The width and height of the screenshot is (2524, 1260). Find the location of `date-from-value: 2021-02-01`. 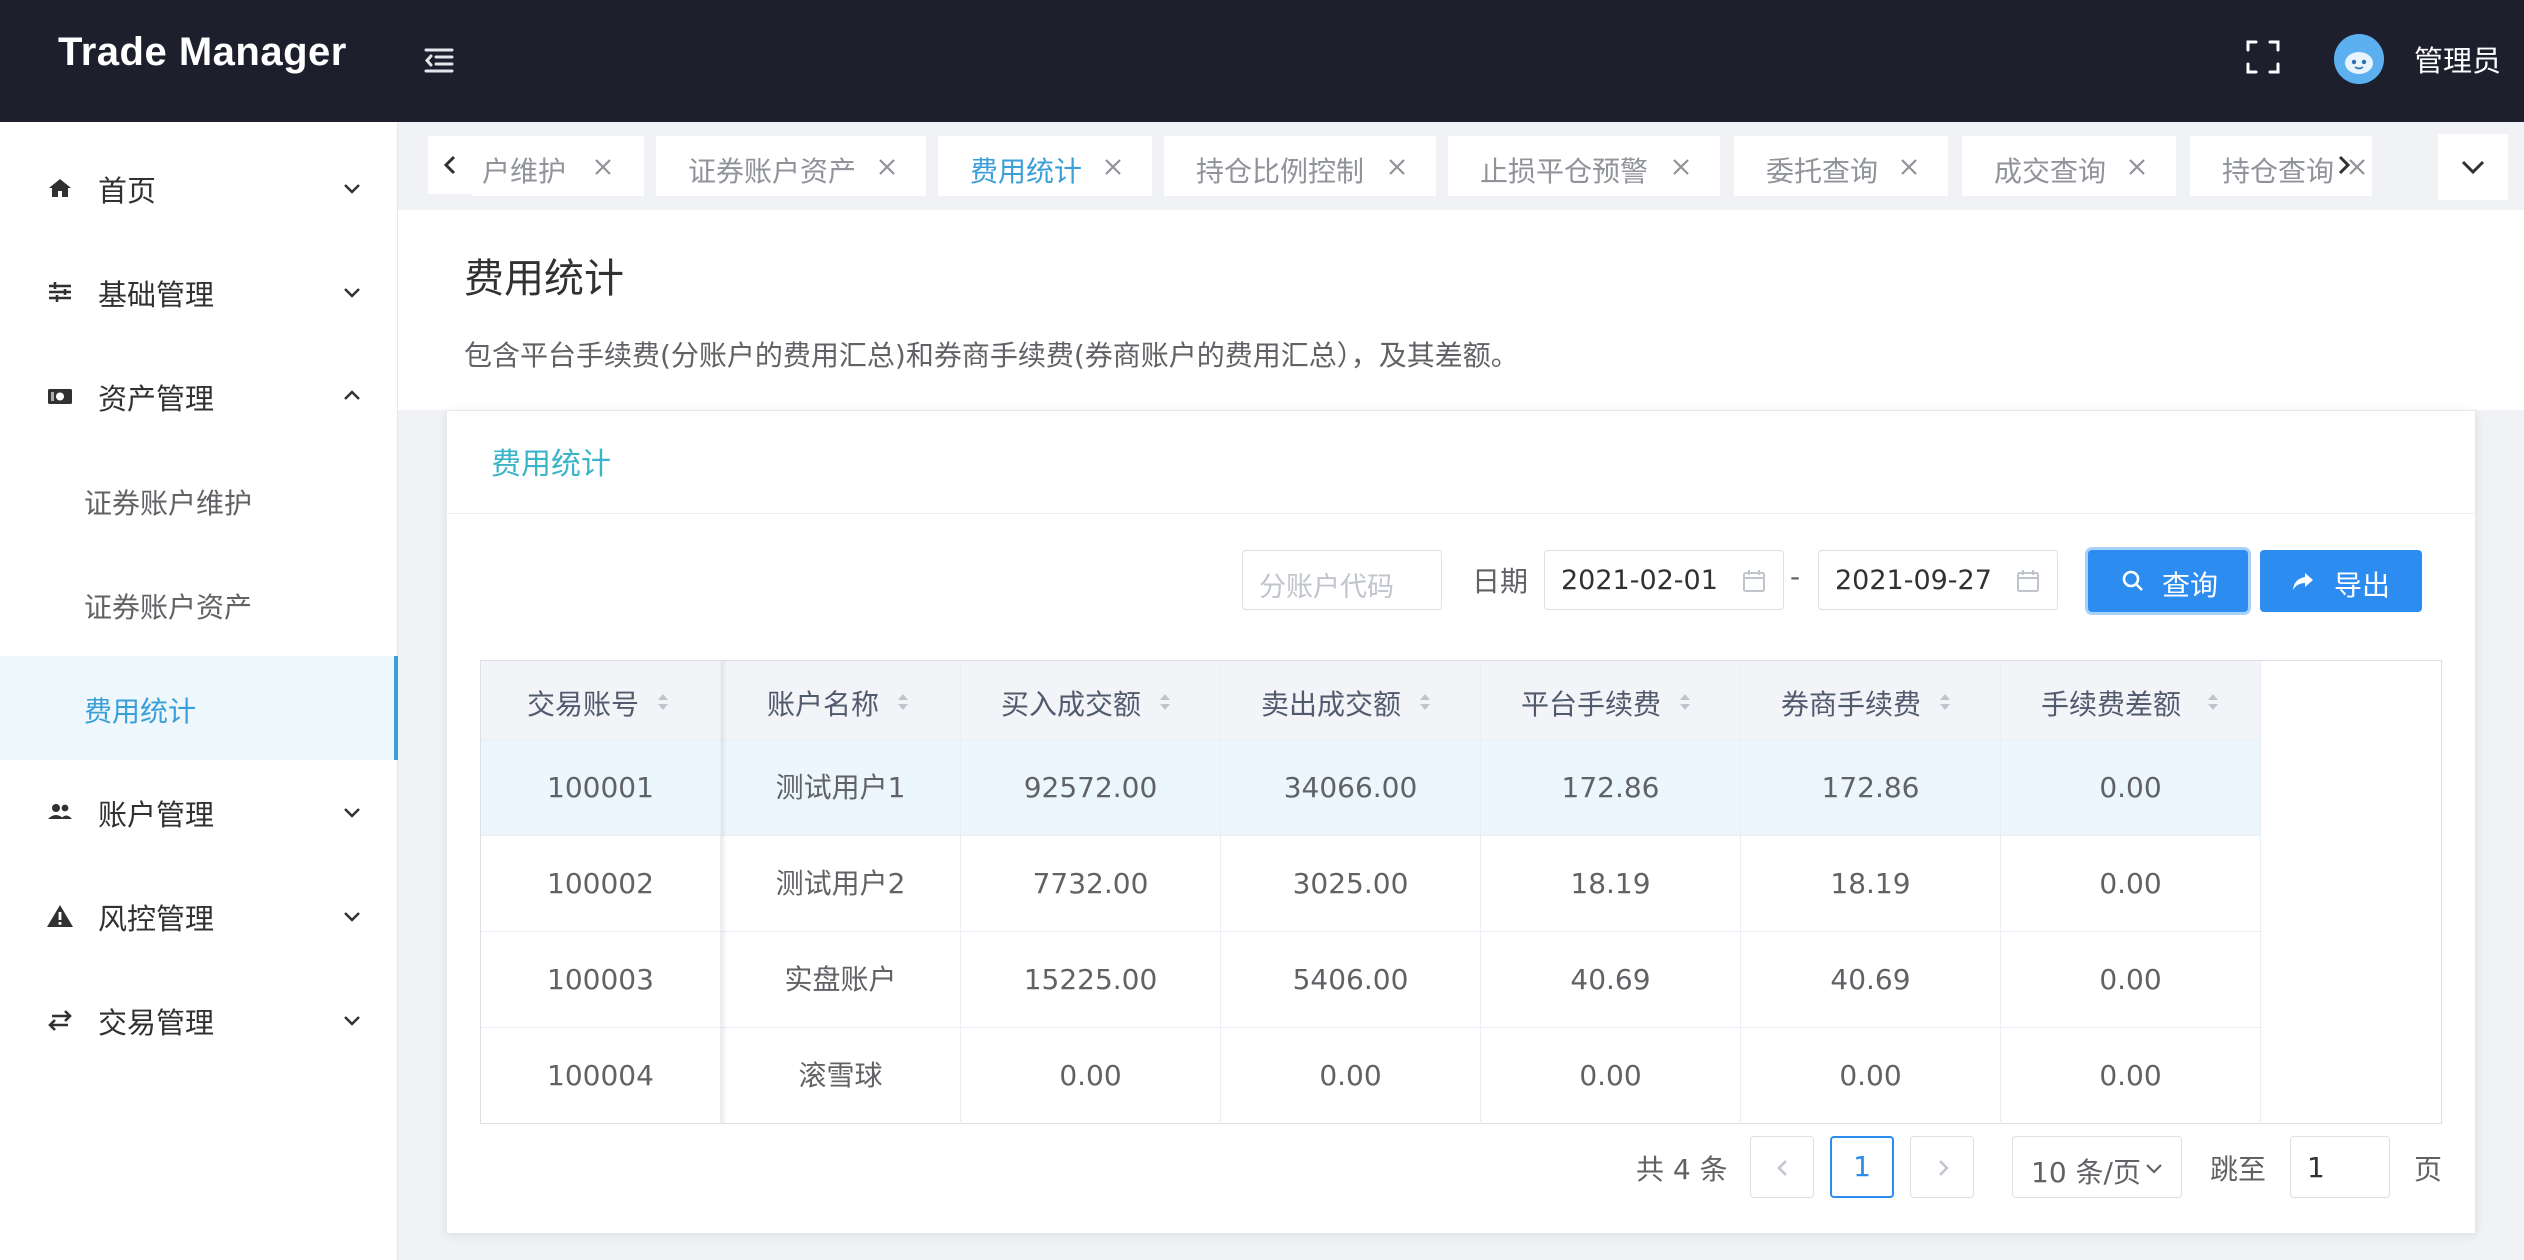

date-from-value: 2021-02-01 is located at coordinates (1639, 580).